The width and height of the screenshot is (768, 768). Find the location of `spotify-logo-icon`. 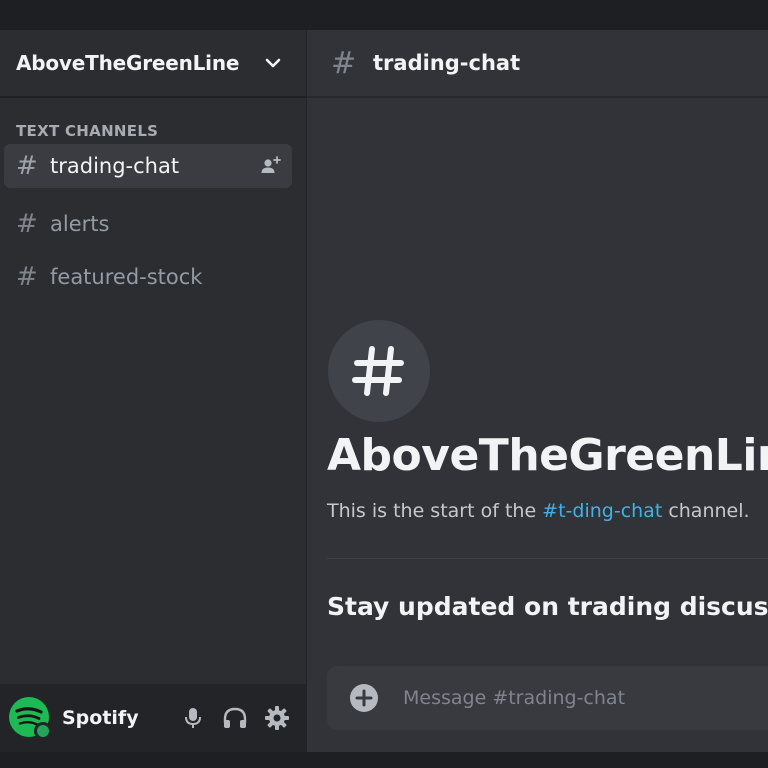

spotify-logo-icon is located at coordinates (30, 718).